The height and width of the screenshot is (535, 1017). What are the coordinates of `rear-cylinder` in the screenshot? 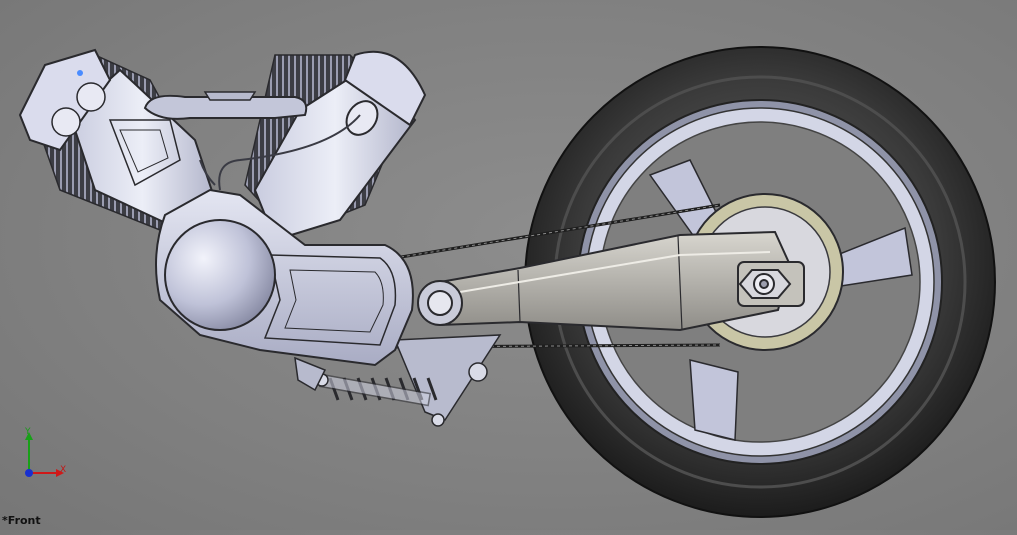 It's located at (335, 146).